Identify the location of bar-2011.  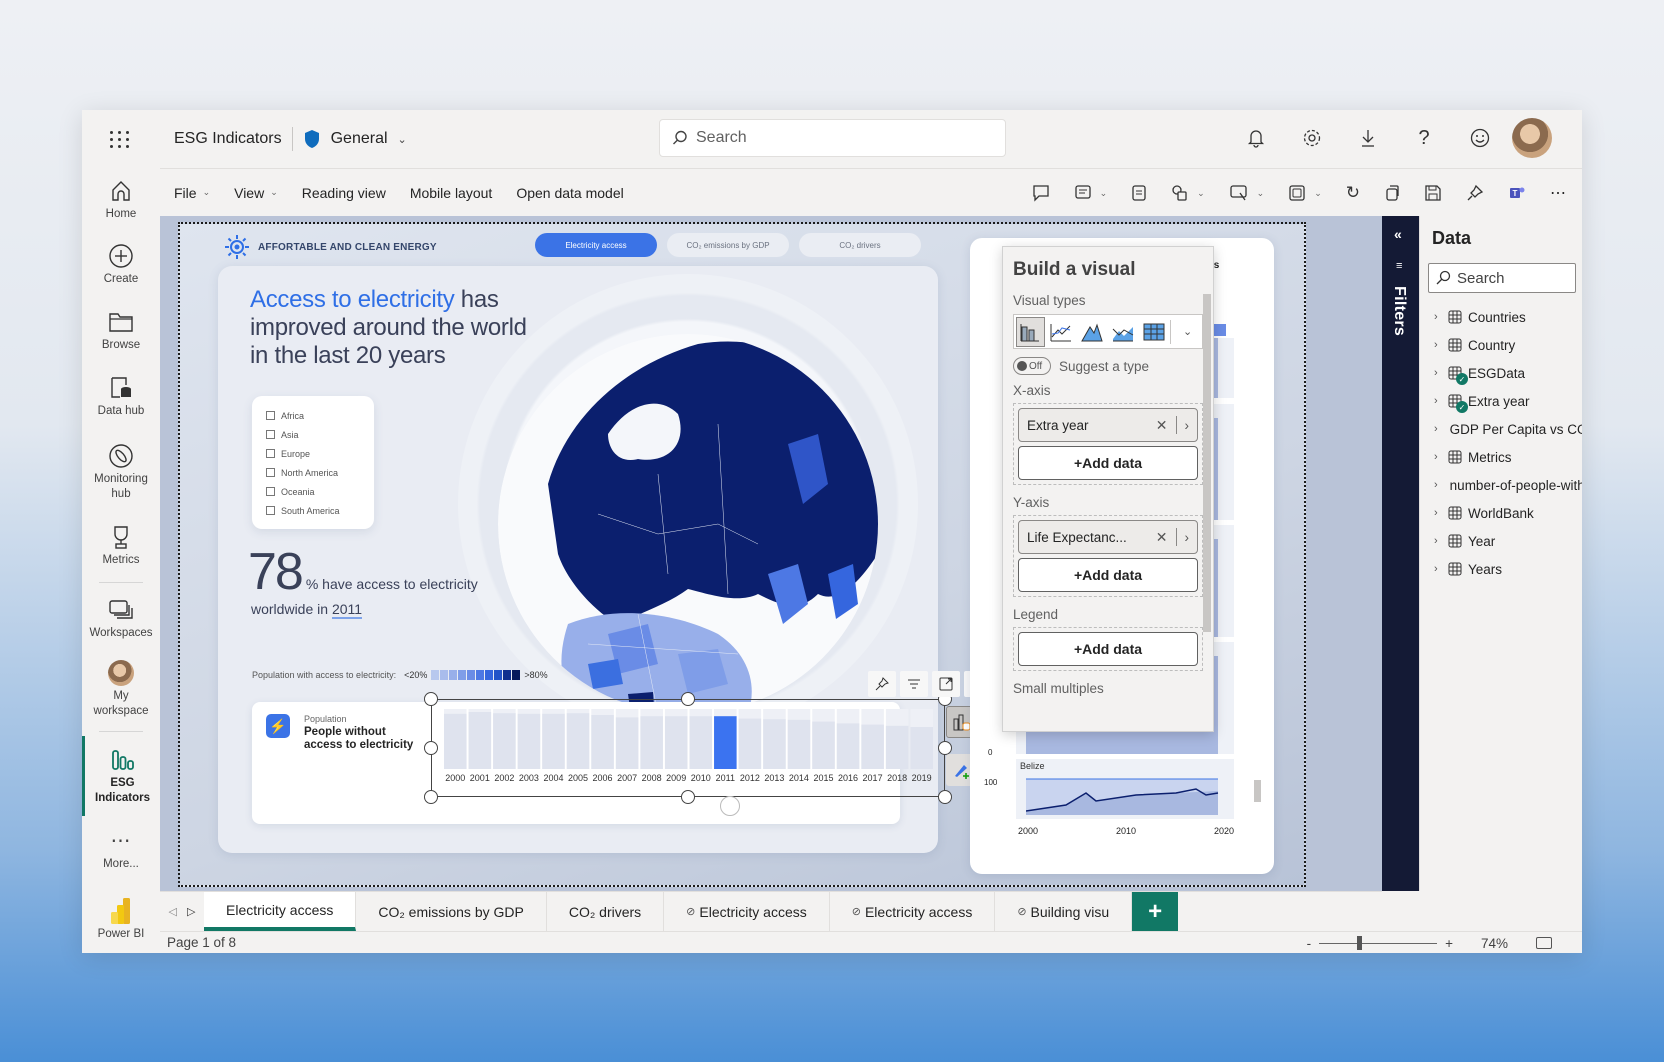
(725, 742).